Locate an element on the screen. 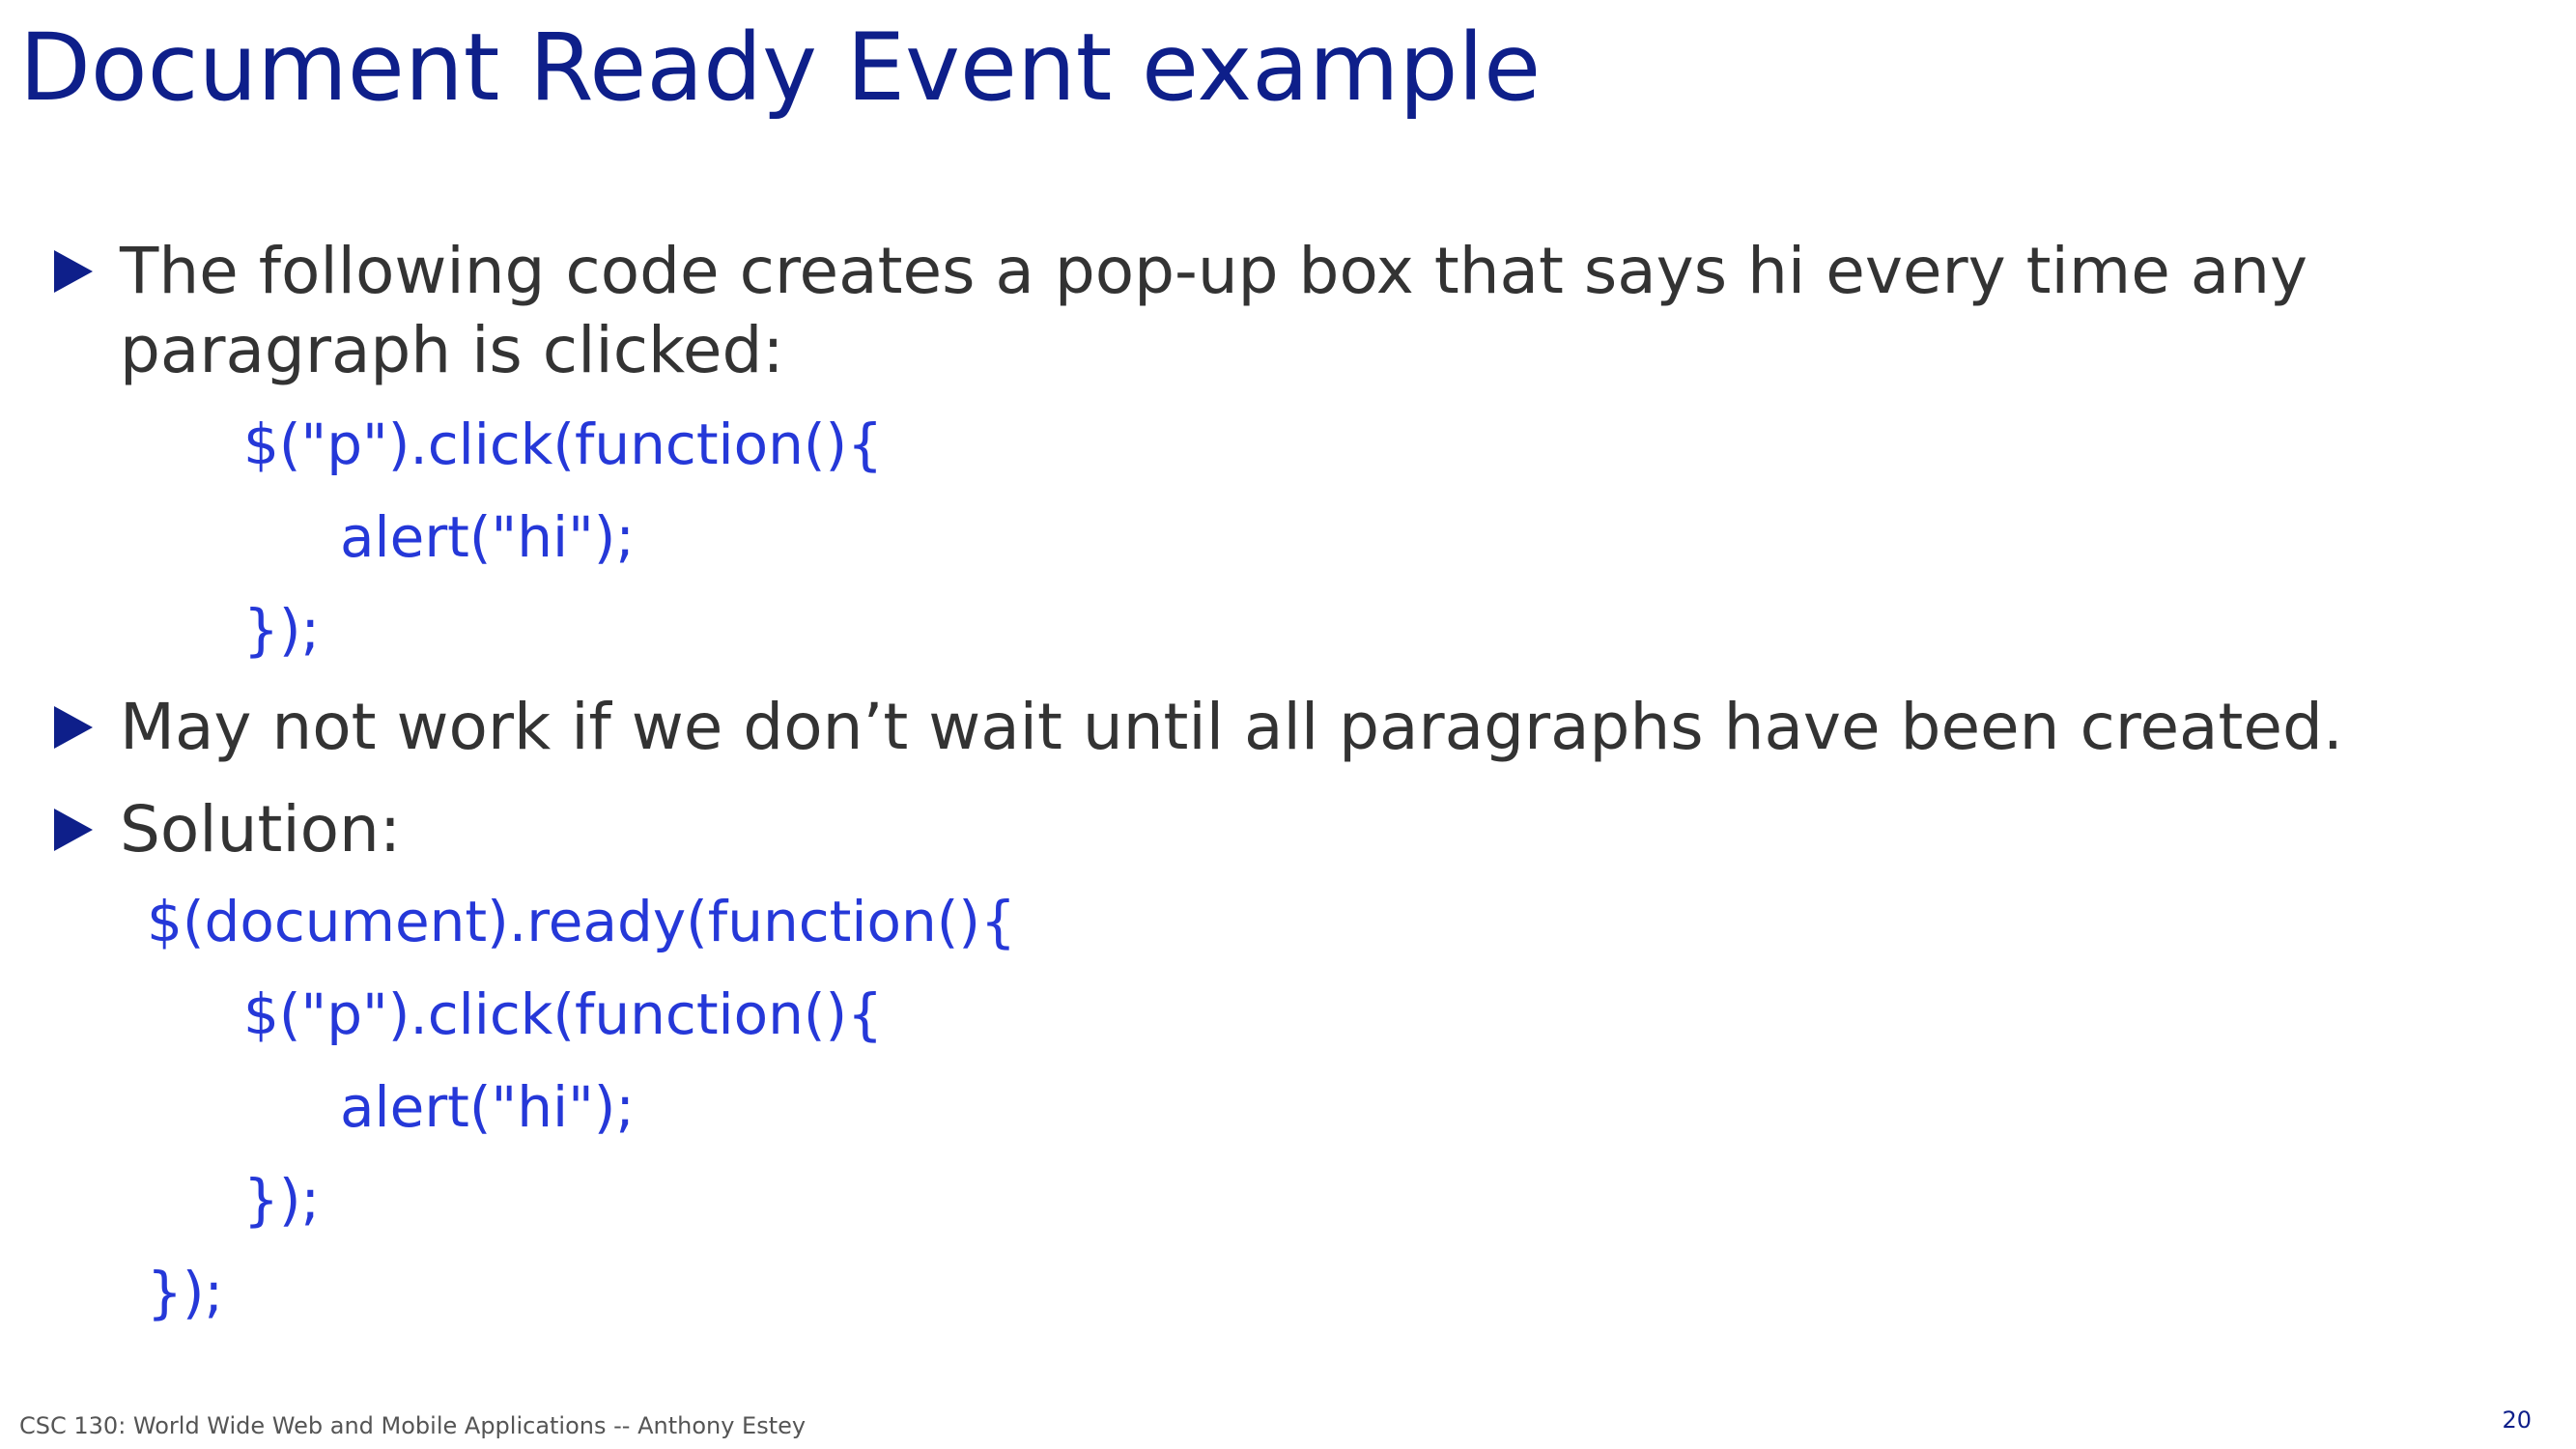  bullet-1-line-2: paragraph is clicked: is located at coordinates (452, 350).